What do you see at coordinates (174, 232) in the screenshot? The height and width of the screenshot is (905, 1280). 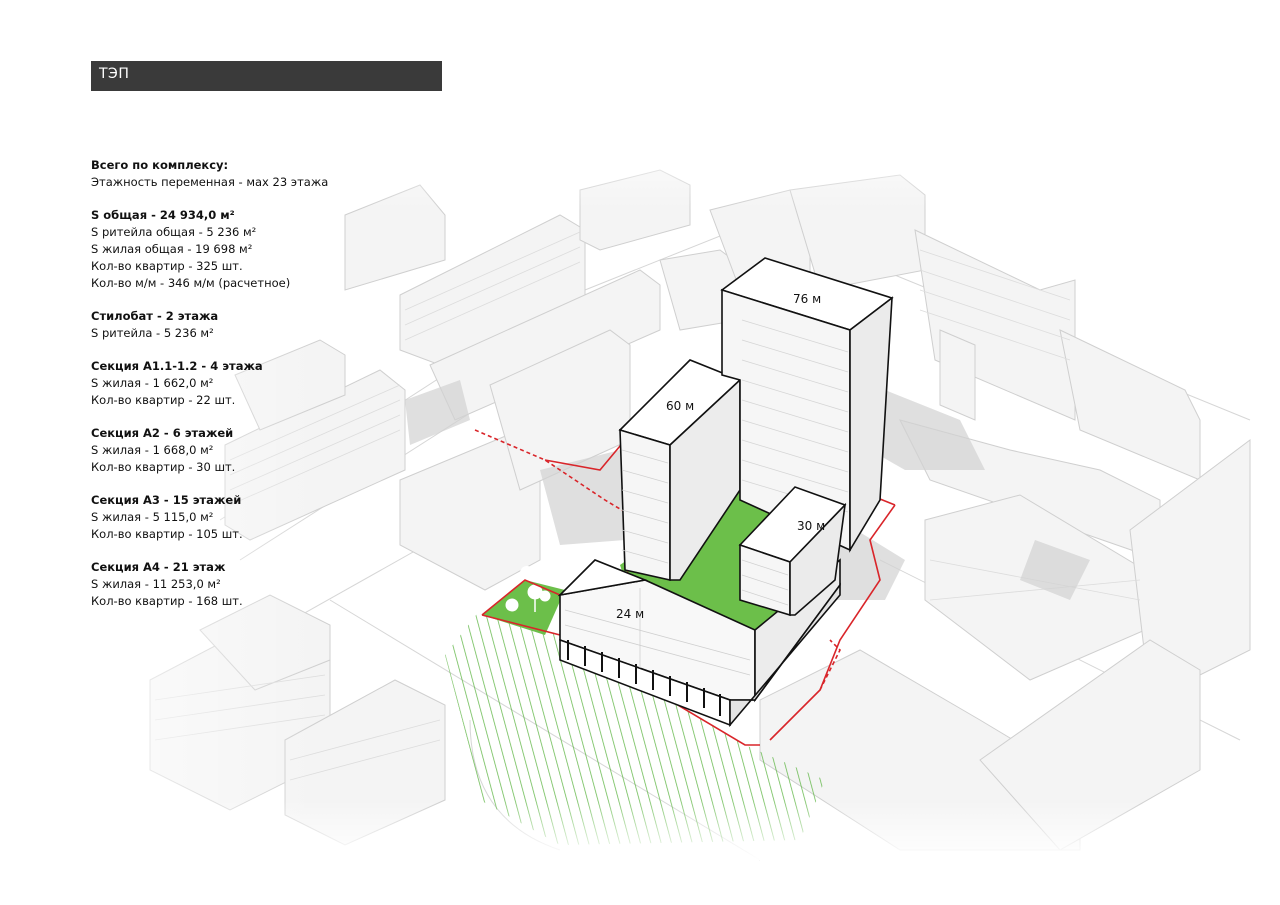 I see `tep-line: S ритейла общая - 5 236 м²` at bounding box center [174, 232].